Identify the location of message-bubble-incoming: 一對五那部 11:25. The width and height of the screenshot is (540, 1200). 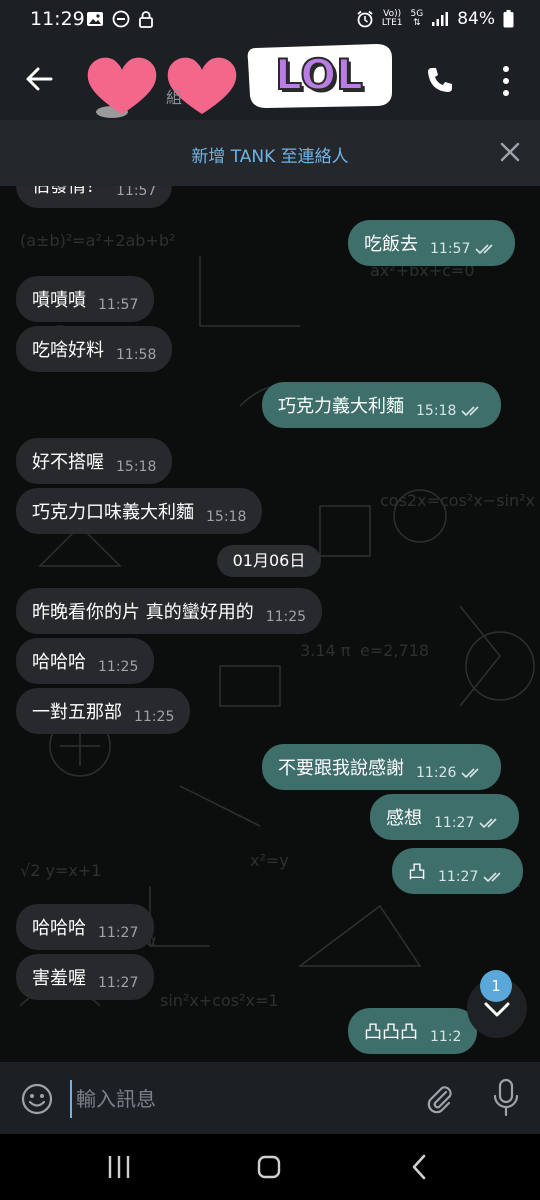
(103, 711).